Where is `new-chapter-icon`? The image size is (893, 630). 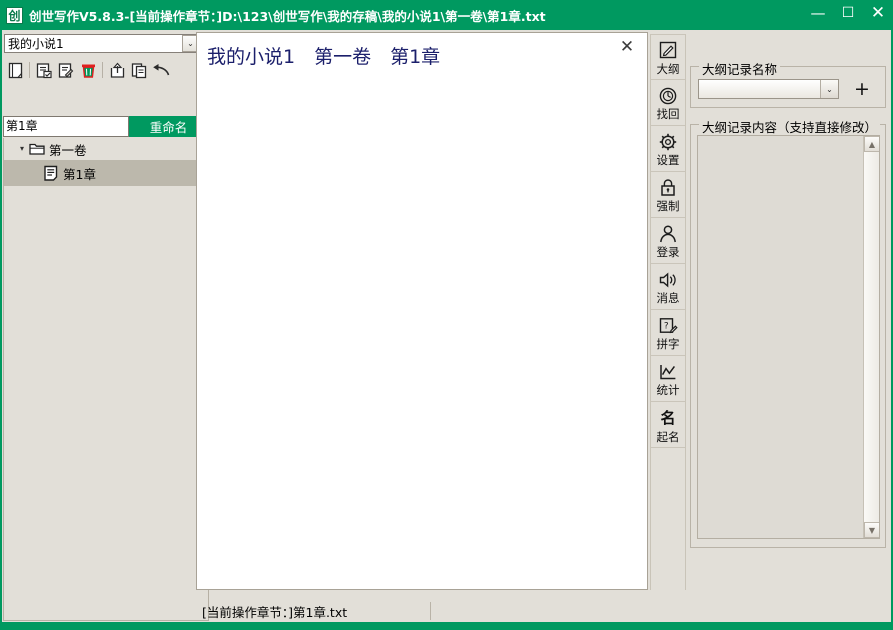 new-chapter-icon is located at coordinates (15, 70).